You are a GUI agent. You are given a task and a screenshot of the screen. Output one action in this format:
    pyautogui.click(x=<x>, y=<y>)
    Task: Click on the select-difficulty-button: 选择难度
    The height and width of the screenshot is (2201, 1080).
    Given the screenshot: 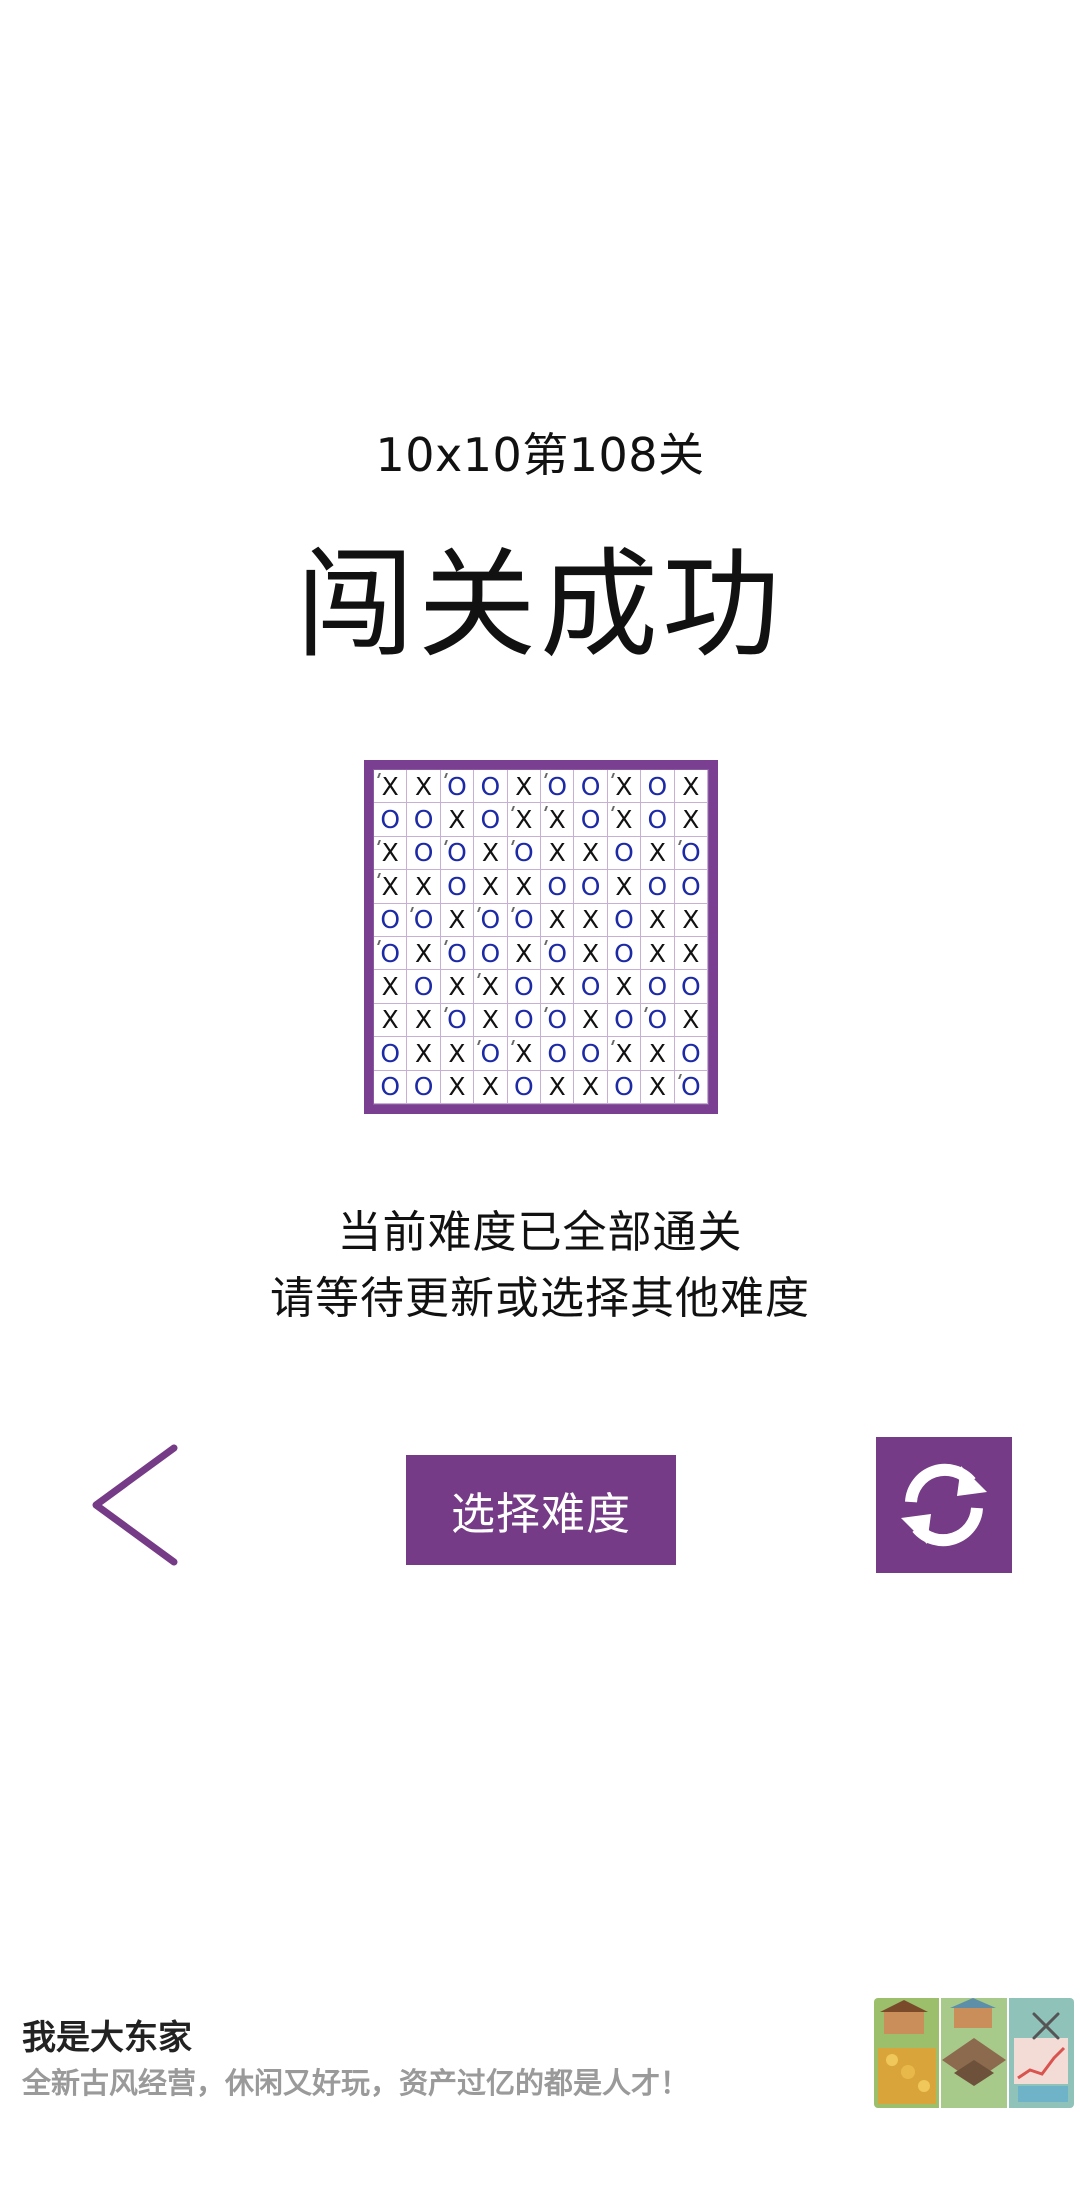 What is the action you would take?
    pyautogui.click(x=541, y=1510)
    